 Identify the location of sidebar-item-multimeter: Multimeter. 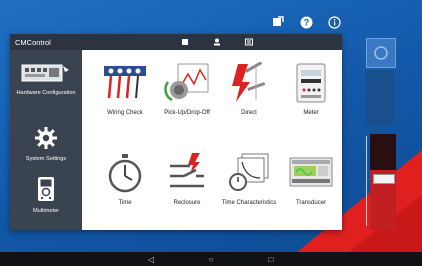
(46, 195).